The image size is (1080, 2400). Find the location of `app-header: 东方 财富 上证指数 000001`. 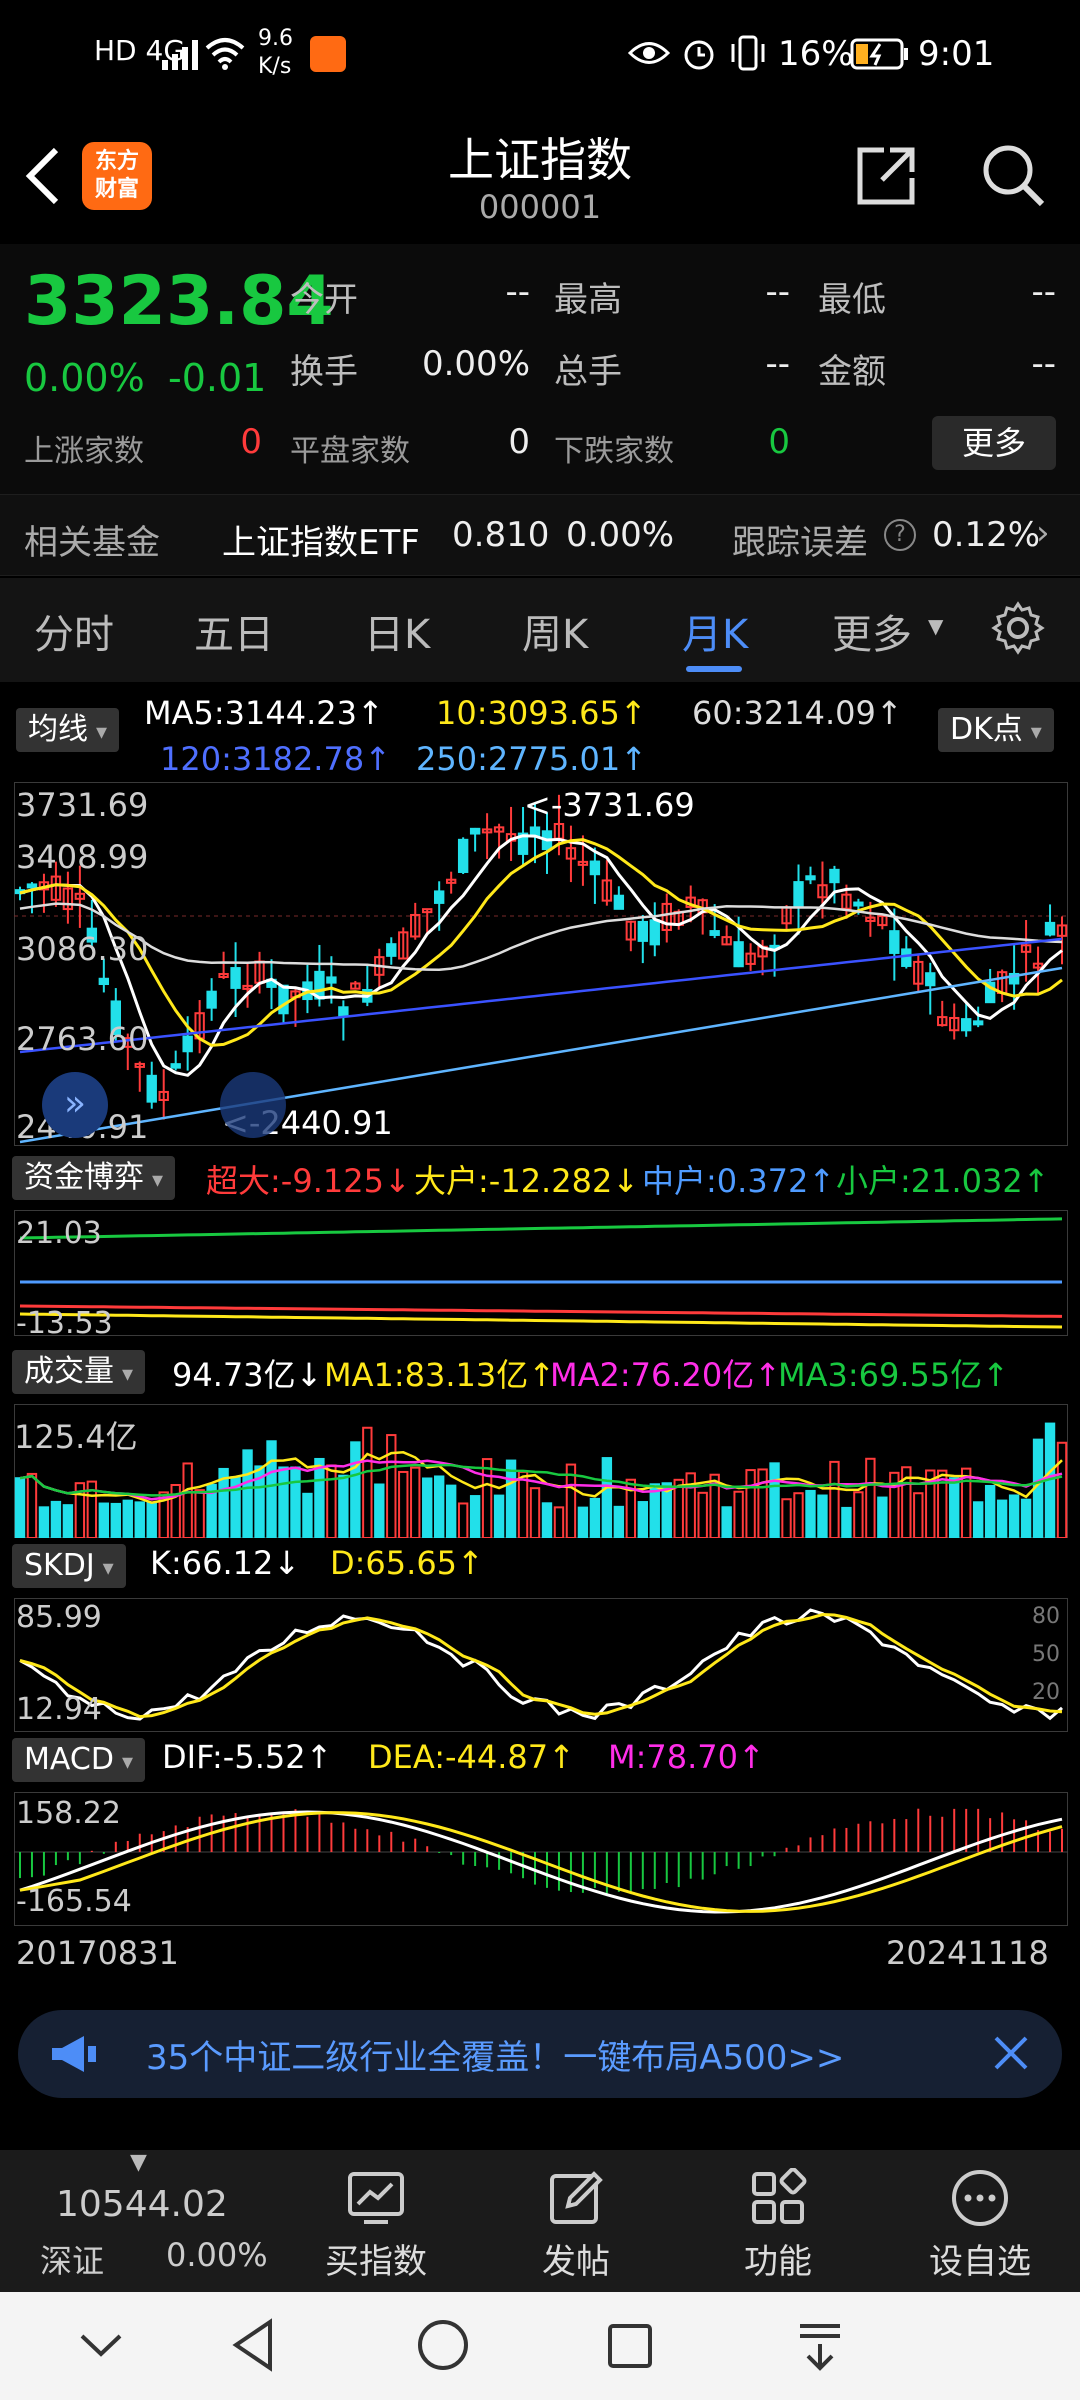

app-header: 东方 财富 上证指数 000001 is located at coordinates (540, 176).